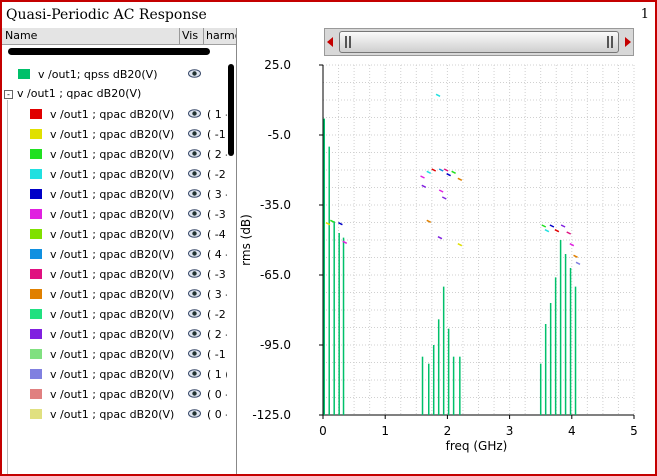  Describe the element at coordinates (119, 375) in the screenshot. I see `trace-item: v /out1 ; qpac dB20(V) ( 1 (` at that location.